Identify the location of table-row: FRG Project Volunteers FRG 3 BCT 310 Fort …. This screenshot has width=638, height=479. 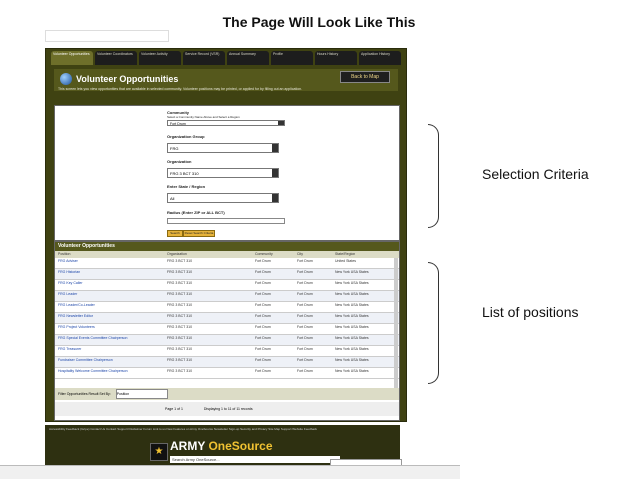
(227, 329).